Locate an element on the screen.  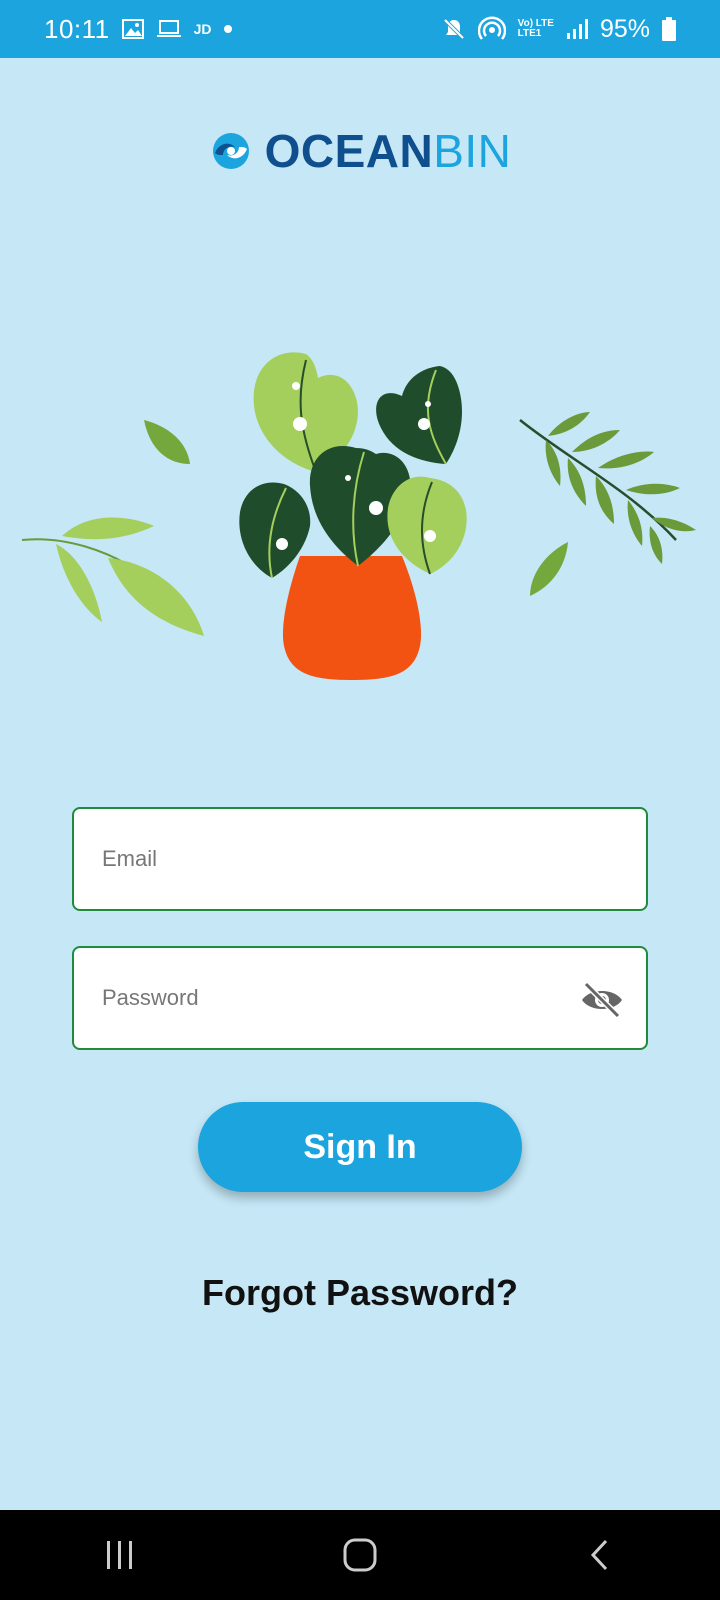
notification-dot is located at coordinates (227, 29).